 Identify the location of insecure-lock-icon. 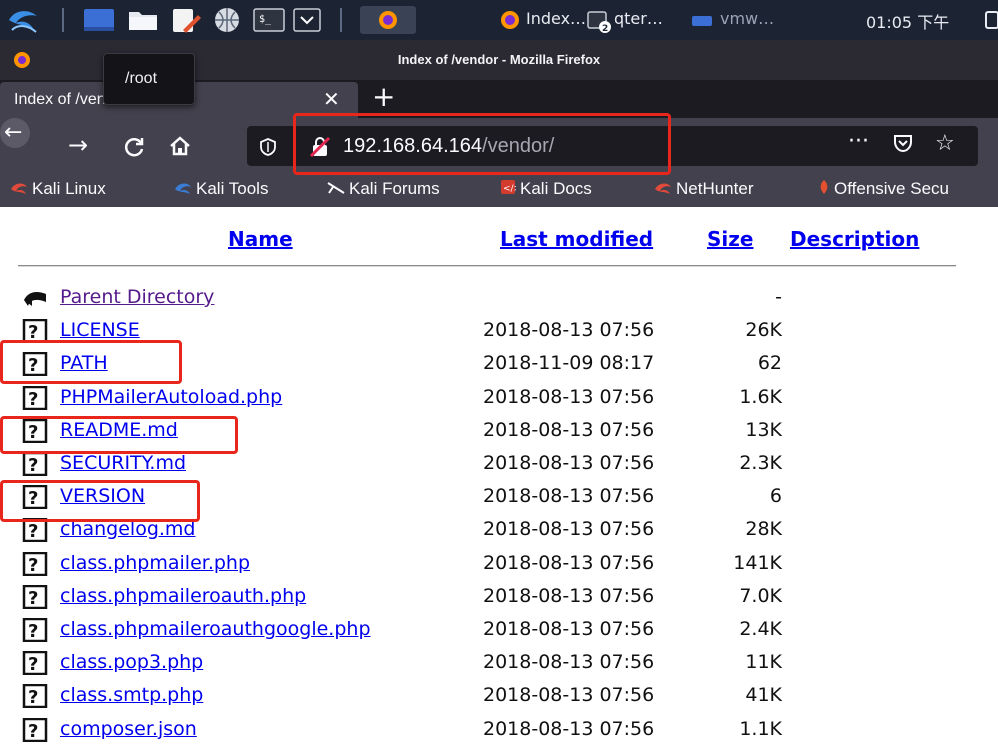
(320, 147).